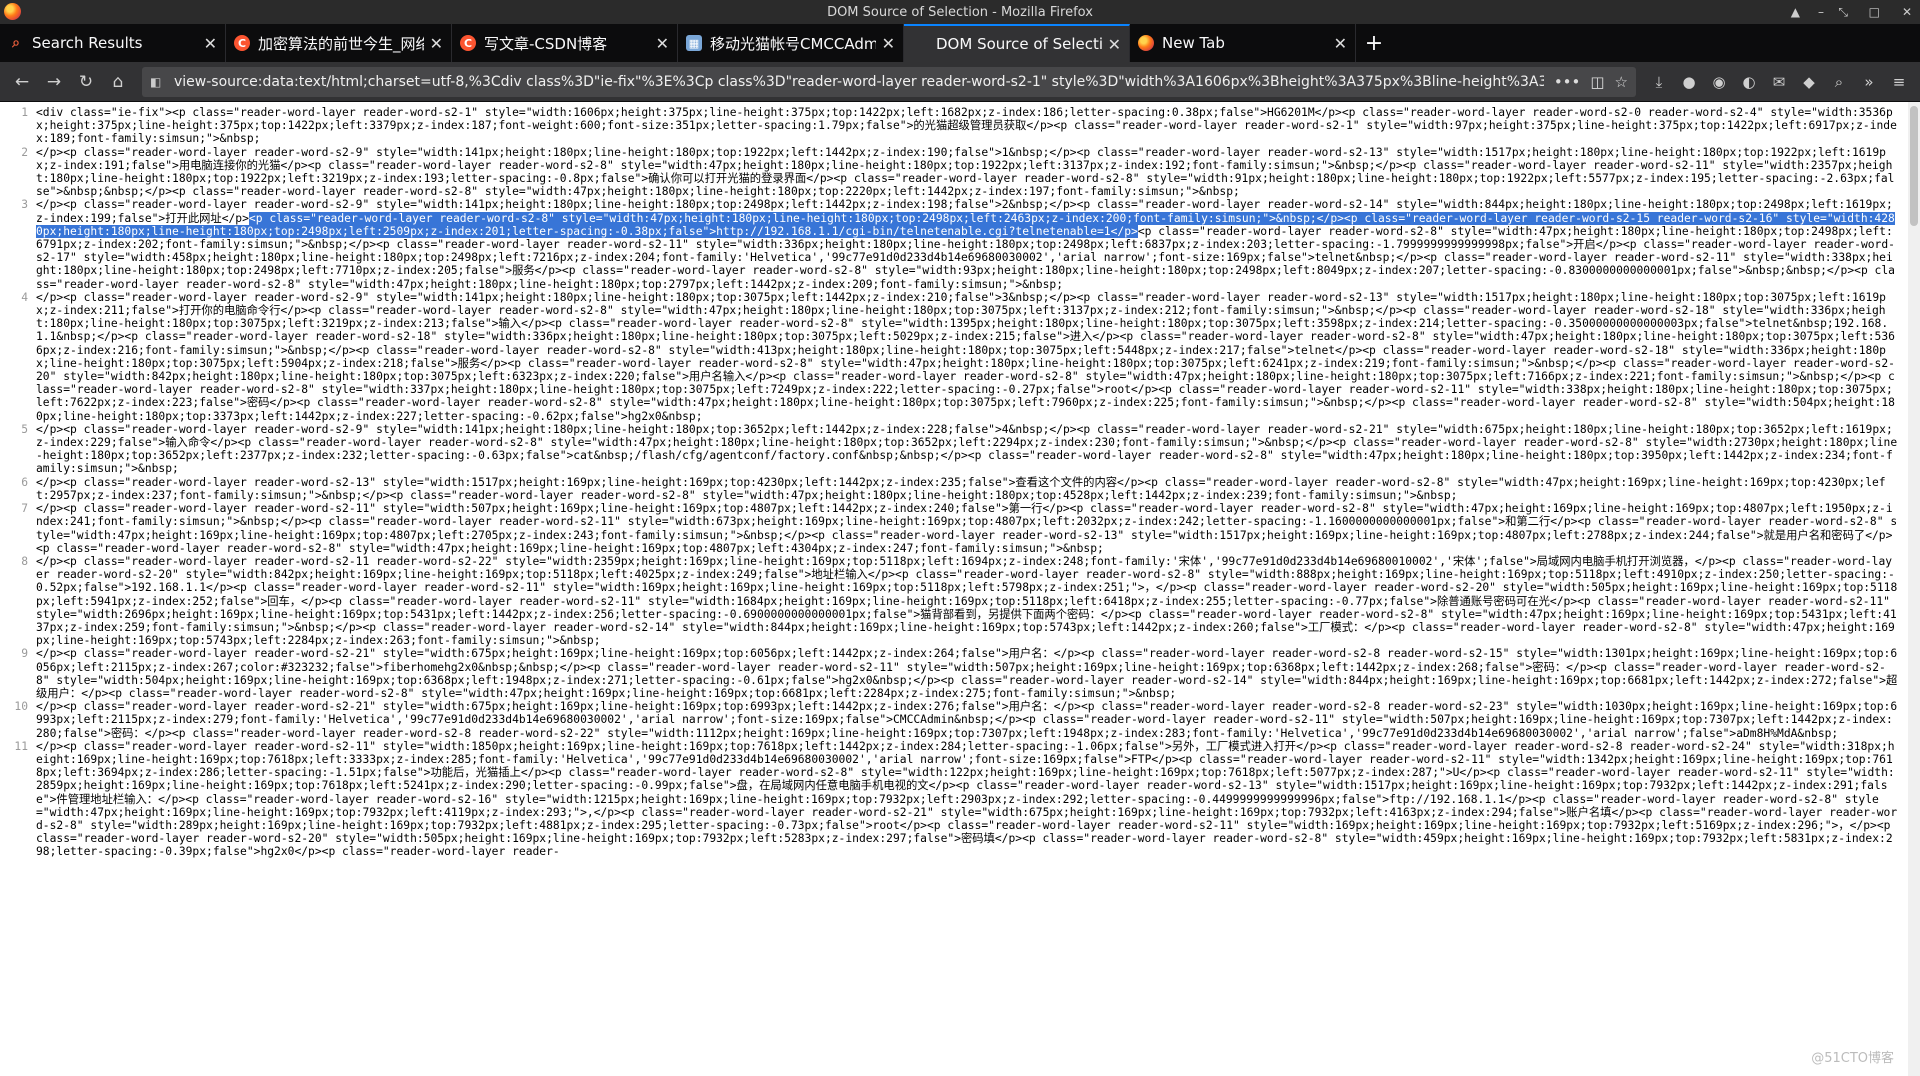 This screenshot has height=1076, width=1920. Describe the element at coordinates (1719, 82) in the screenshot. I see `extension-green-icon: ◉` at that location.